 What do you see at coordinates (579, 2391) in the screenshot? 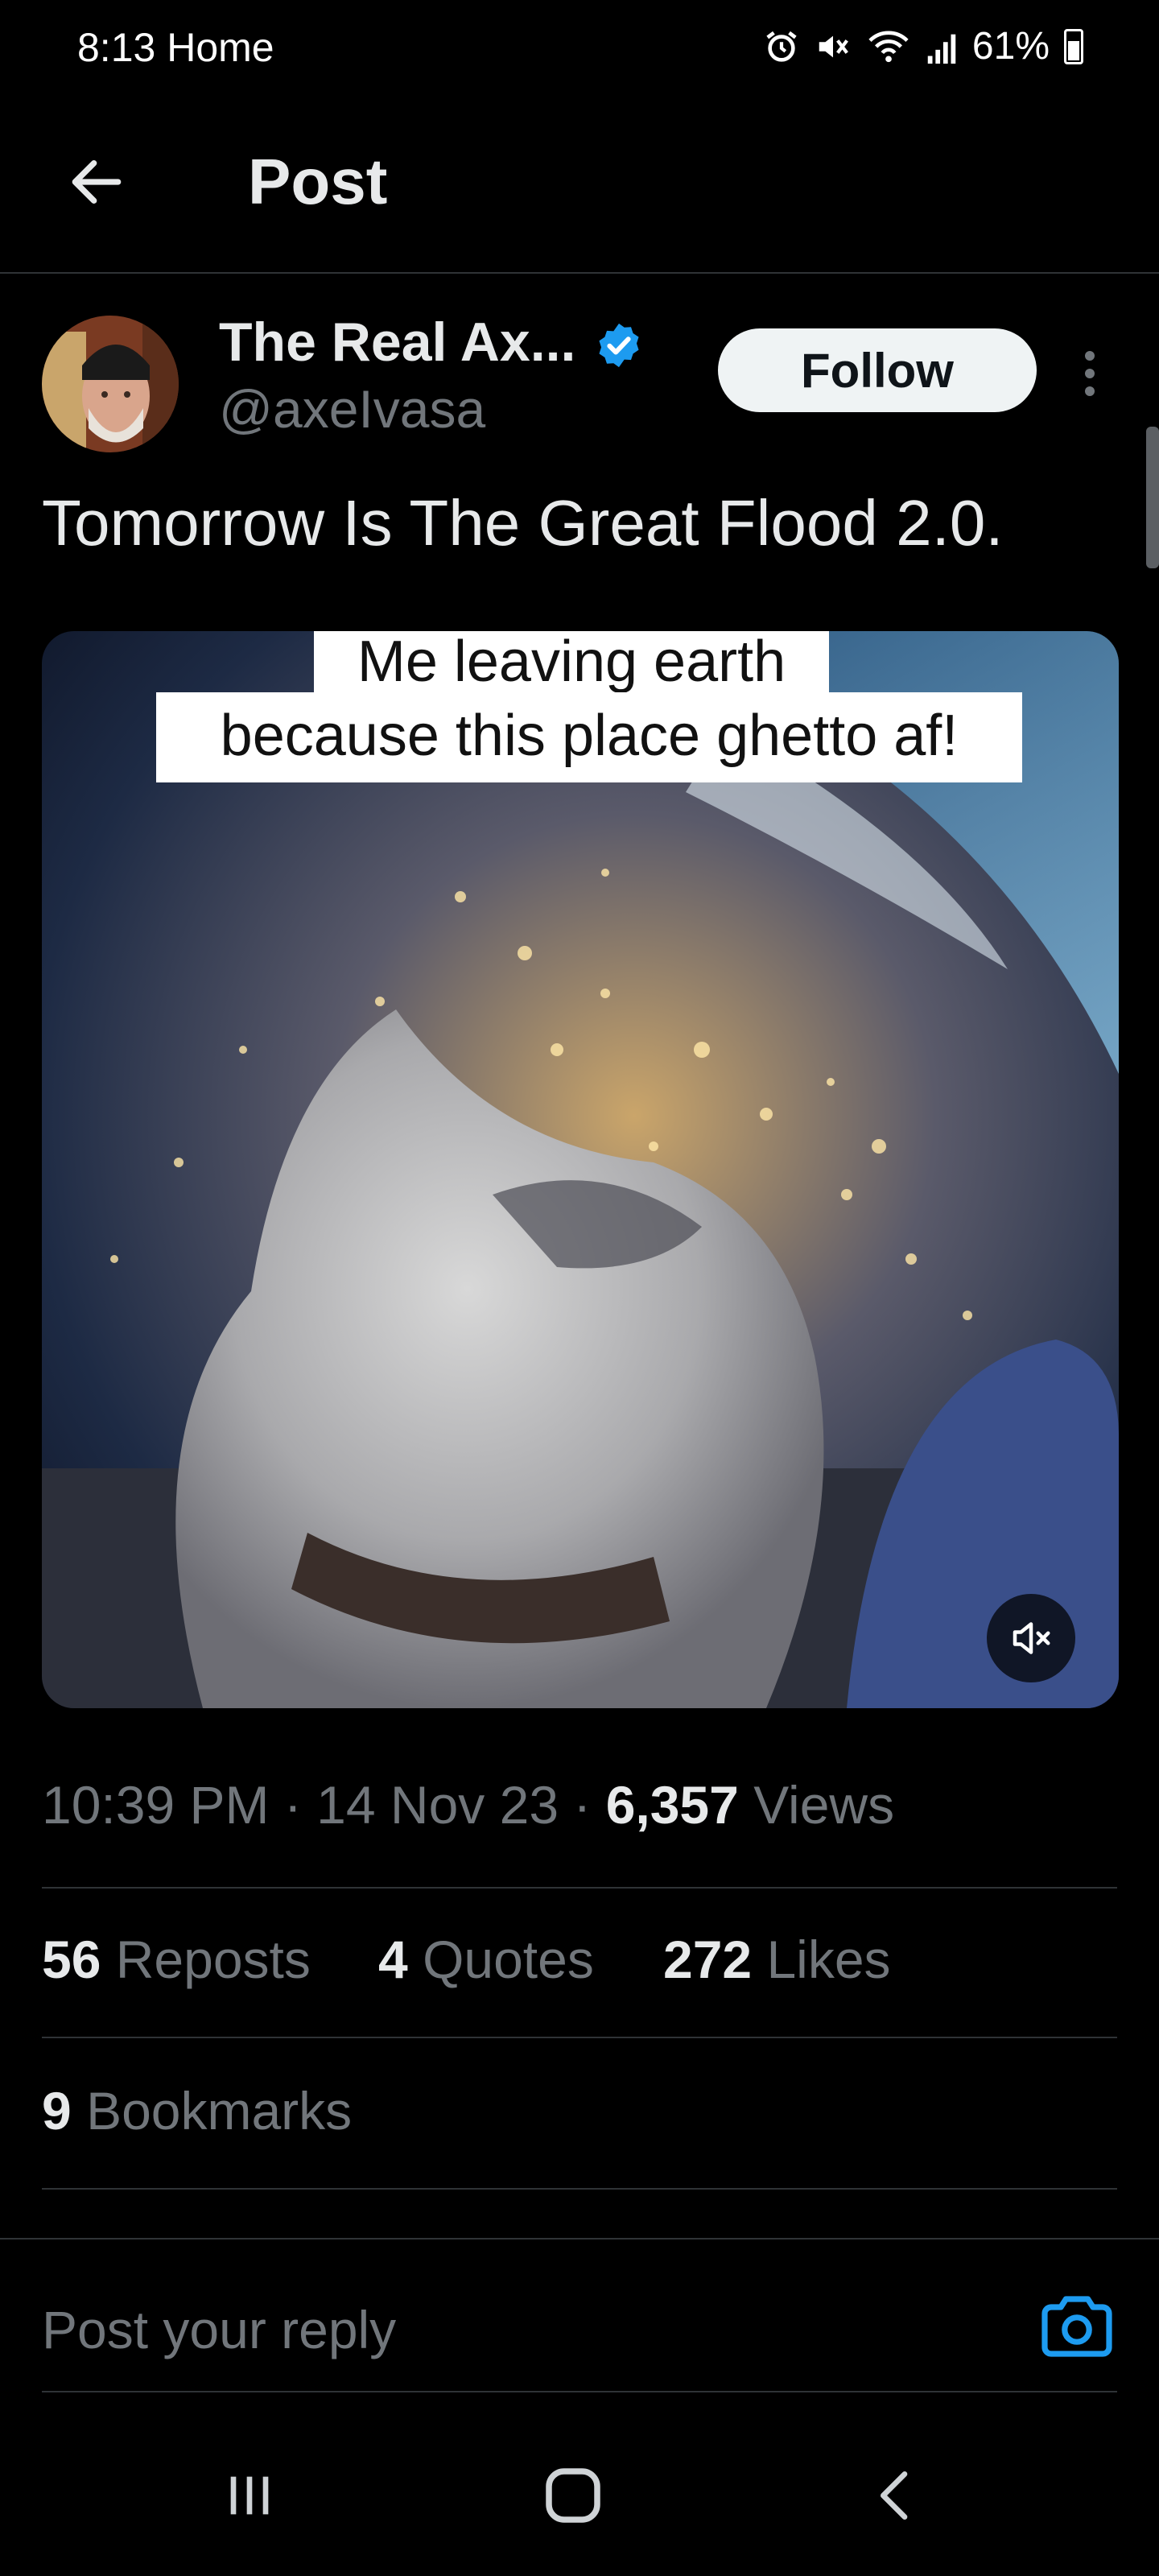
I see `reply-bottom-divider` at bounding box center [579, 2391].